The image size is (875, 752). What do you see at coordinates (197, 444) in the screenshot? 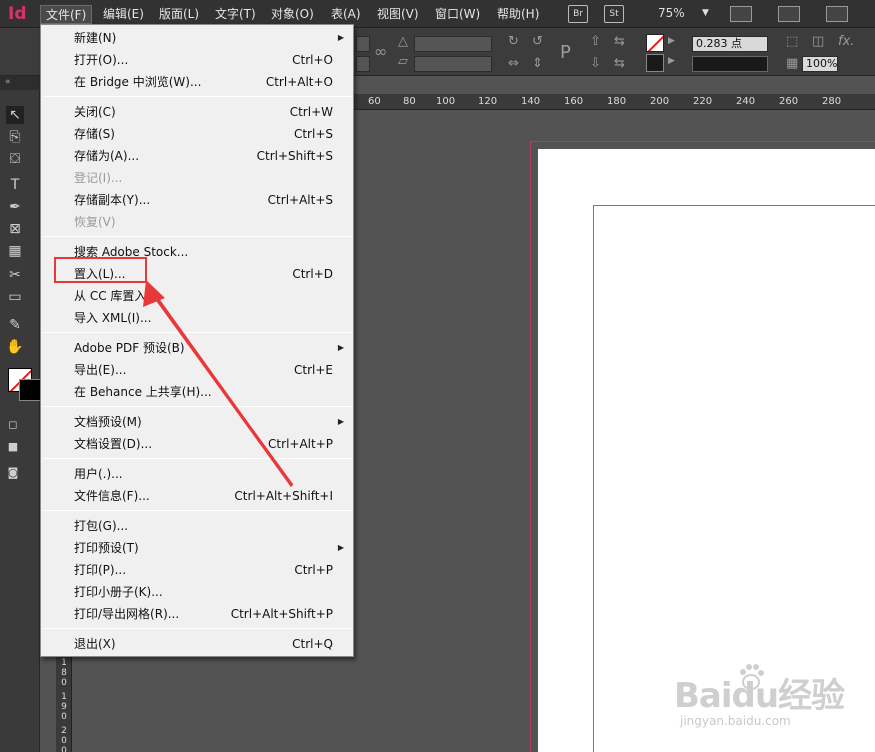
I see `file-menu-item: 文档设置(D)... Ctrl+Alt+P` at bounding box center [197, 444].